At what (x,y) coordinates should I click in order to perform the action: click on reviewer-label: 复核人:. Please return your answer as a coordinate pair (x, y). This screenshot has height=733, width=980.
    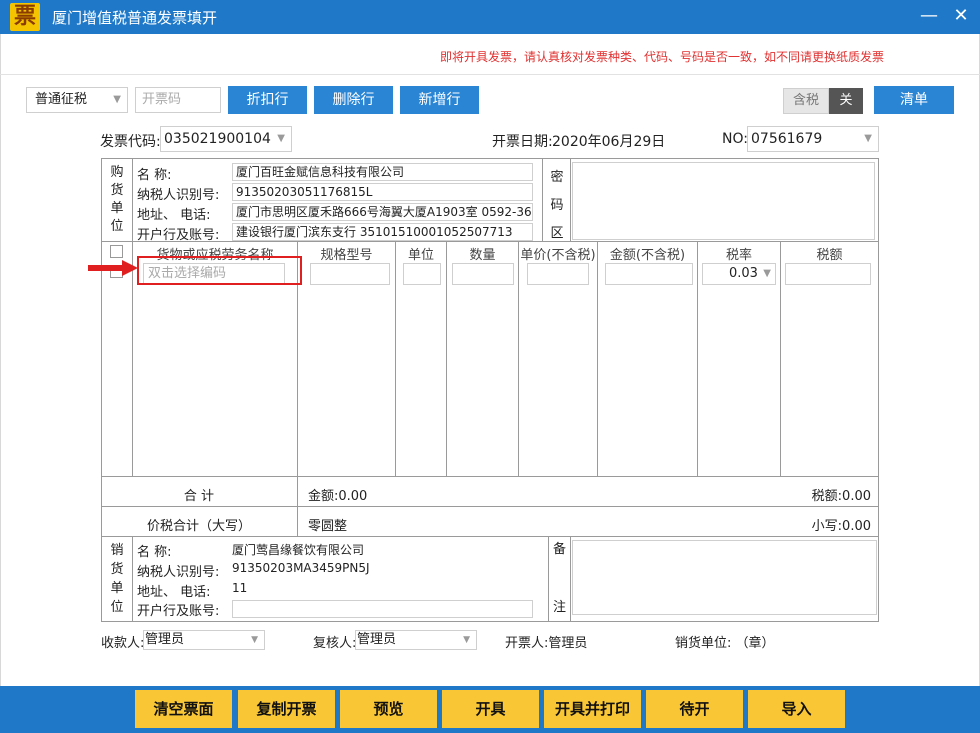
    Looking at the image, I should click on (335, 643).